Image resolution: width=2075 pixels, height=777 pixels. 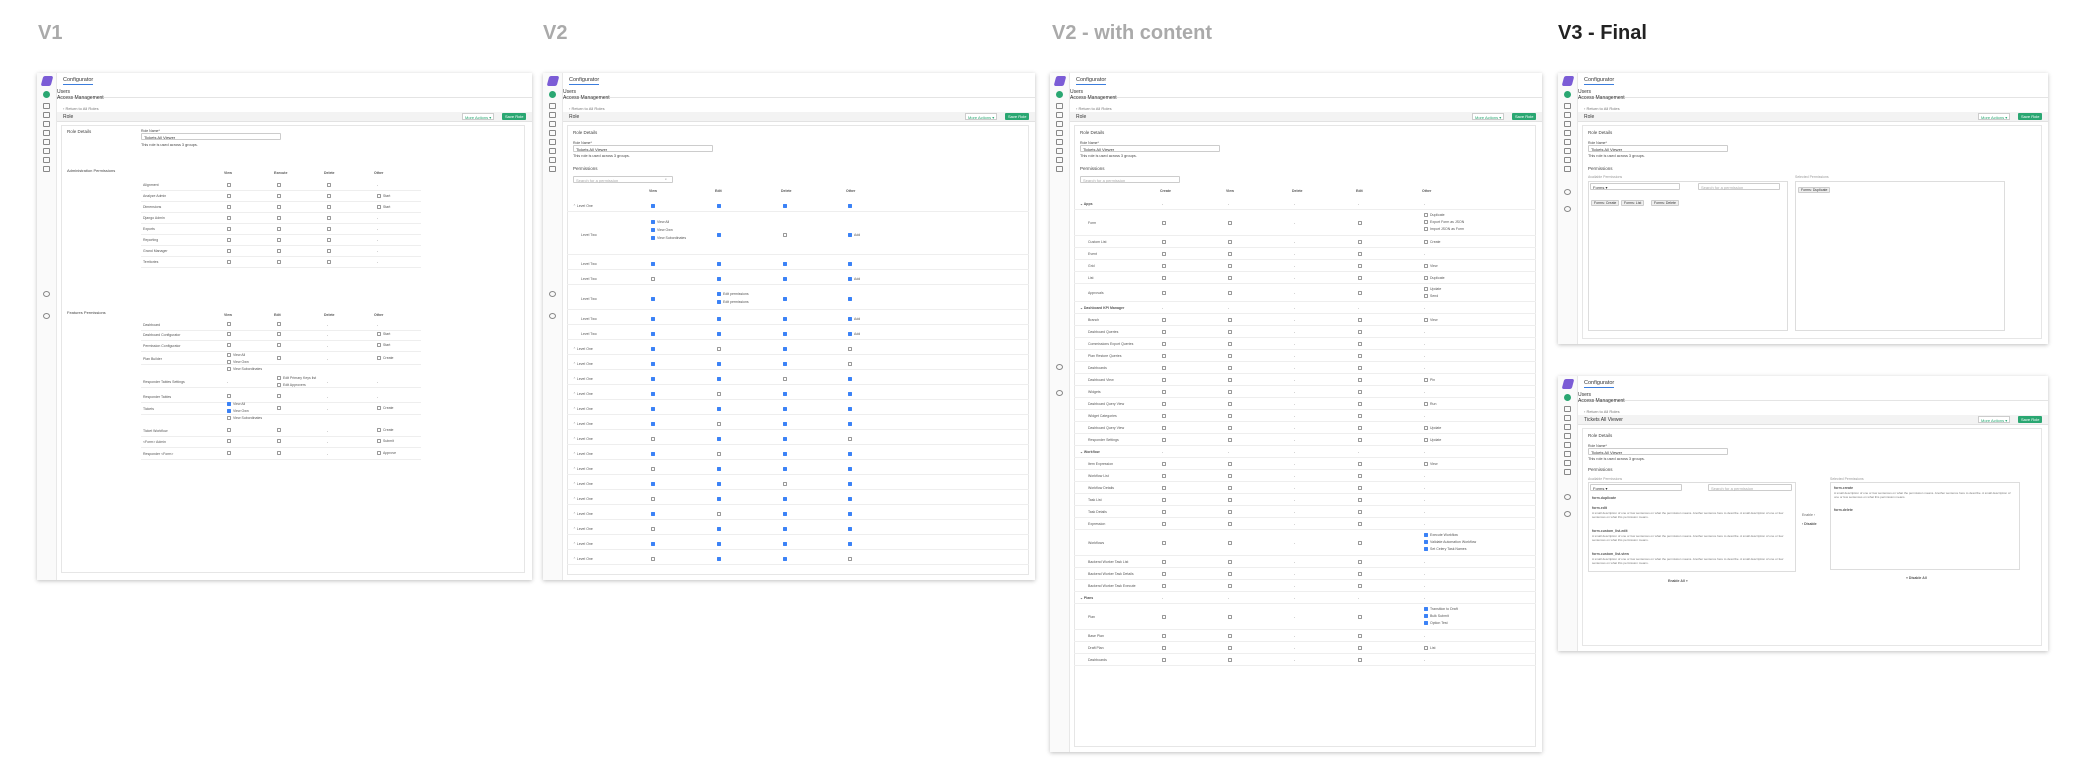 I want to click on settings-icon, so click(x=1567, y=209).